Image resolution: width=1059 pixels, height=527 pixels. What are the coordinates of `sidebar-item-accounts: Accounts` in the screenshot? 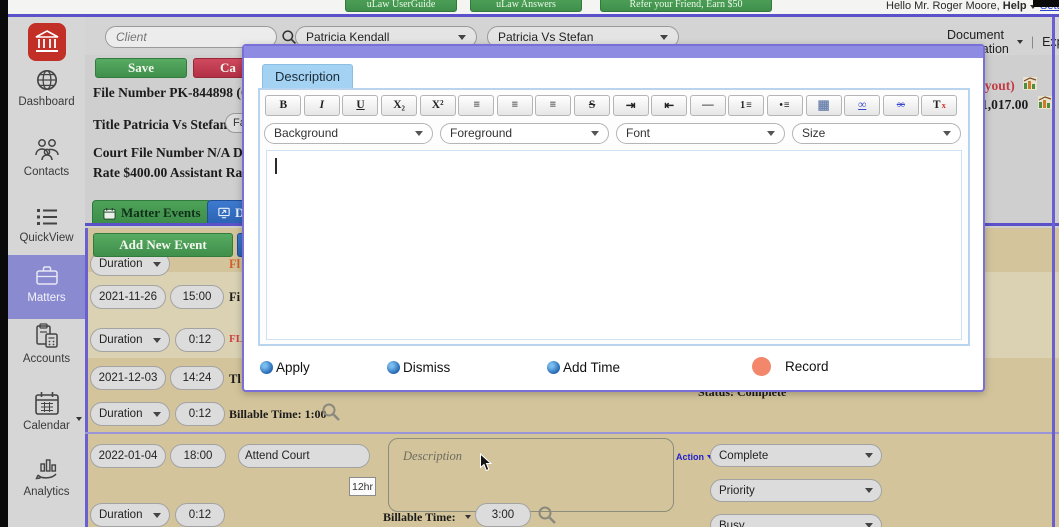 It's located at (46, 343).